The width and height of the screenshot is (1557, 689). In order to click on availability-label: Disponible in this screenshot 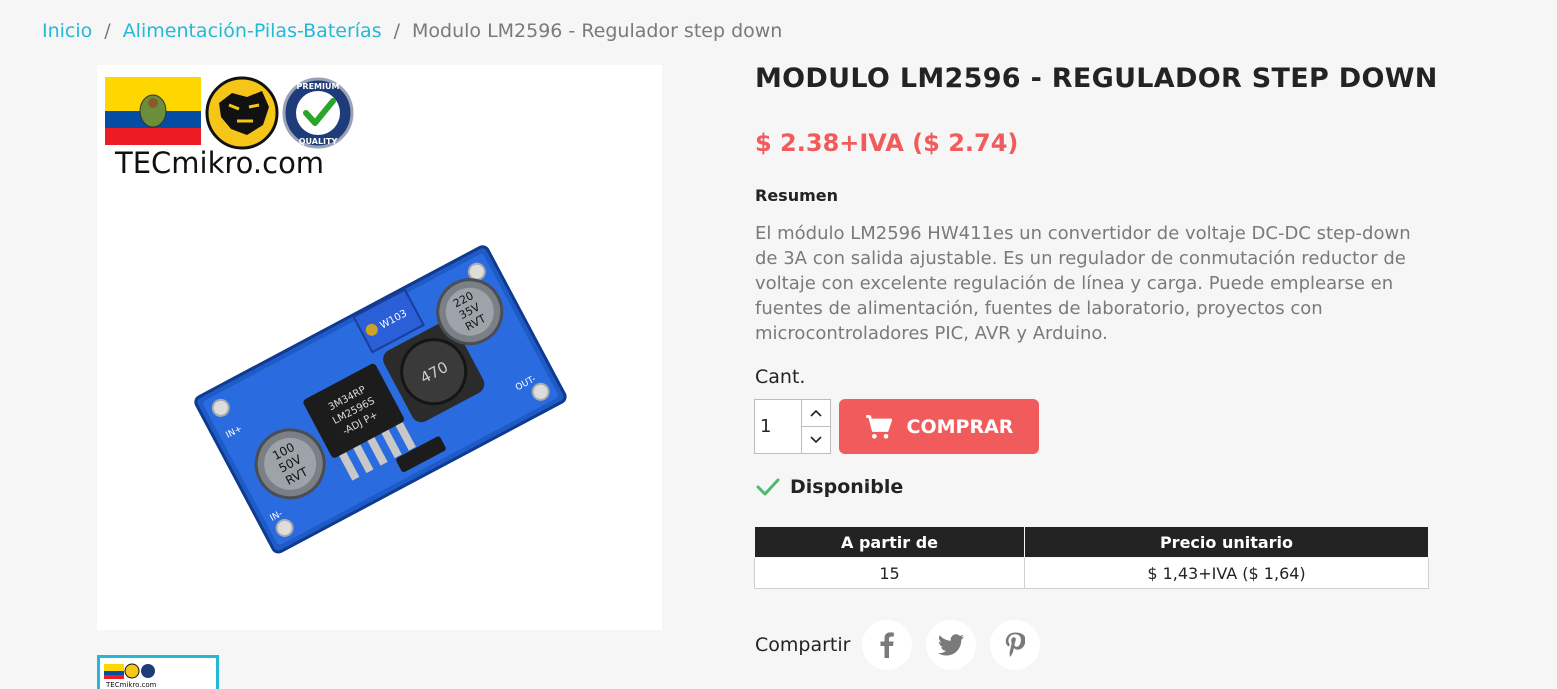, I will do `click(847, 487)`.